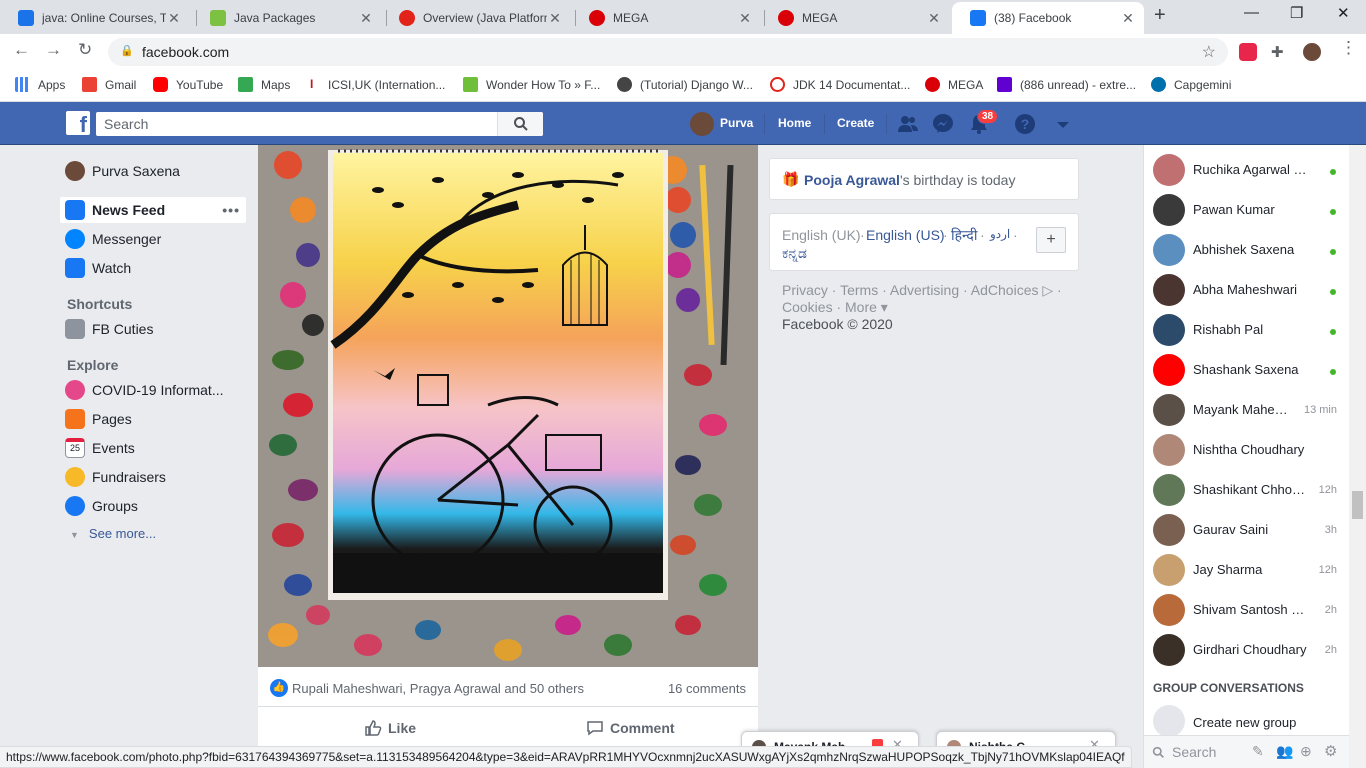 The height and width of the screenshot is (768, 1366). I want to click on chat-contact: Nishtha Choudhary, so click(1247, 450).